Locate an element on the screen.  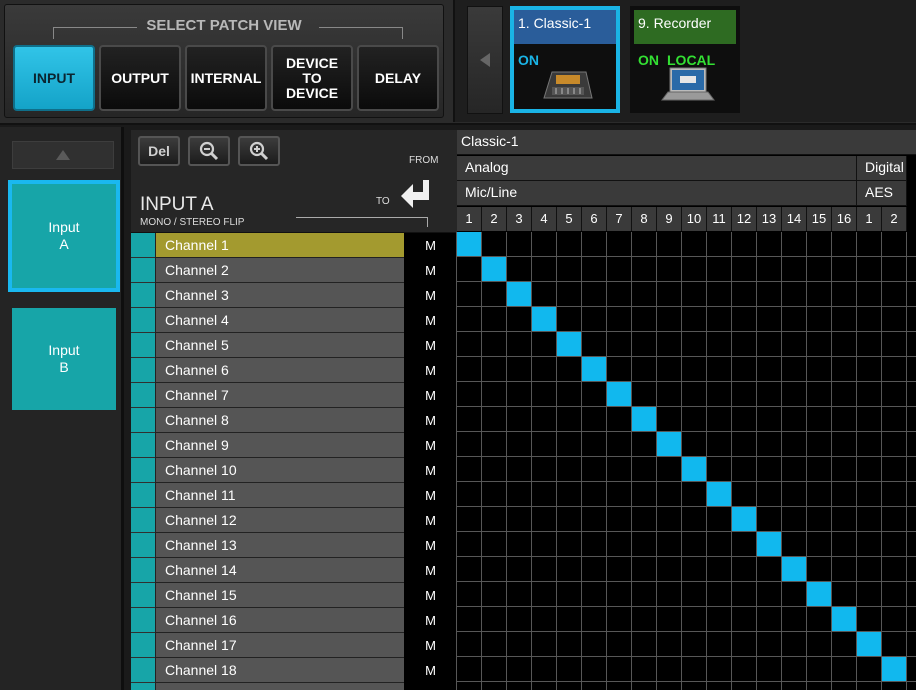
channel-row: Channel 13 M is located at coordinates (294, 545).